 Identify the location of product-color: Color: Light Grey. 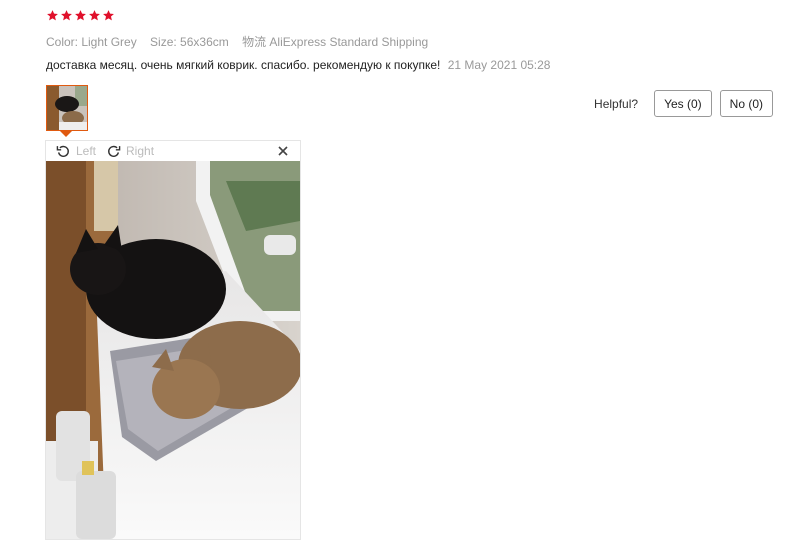
(91, 42).